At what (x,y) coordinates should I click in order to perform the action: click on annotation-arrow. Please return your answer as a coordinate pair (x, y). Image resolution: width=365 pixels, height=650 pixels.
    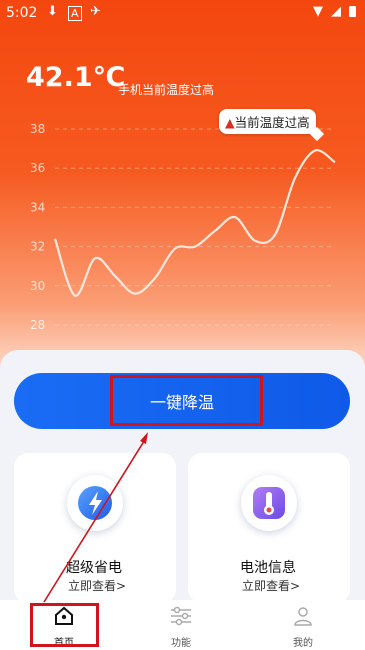
    Looking at the image, I should click on (95, 517).